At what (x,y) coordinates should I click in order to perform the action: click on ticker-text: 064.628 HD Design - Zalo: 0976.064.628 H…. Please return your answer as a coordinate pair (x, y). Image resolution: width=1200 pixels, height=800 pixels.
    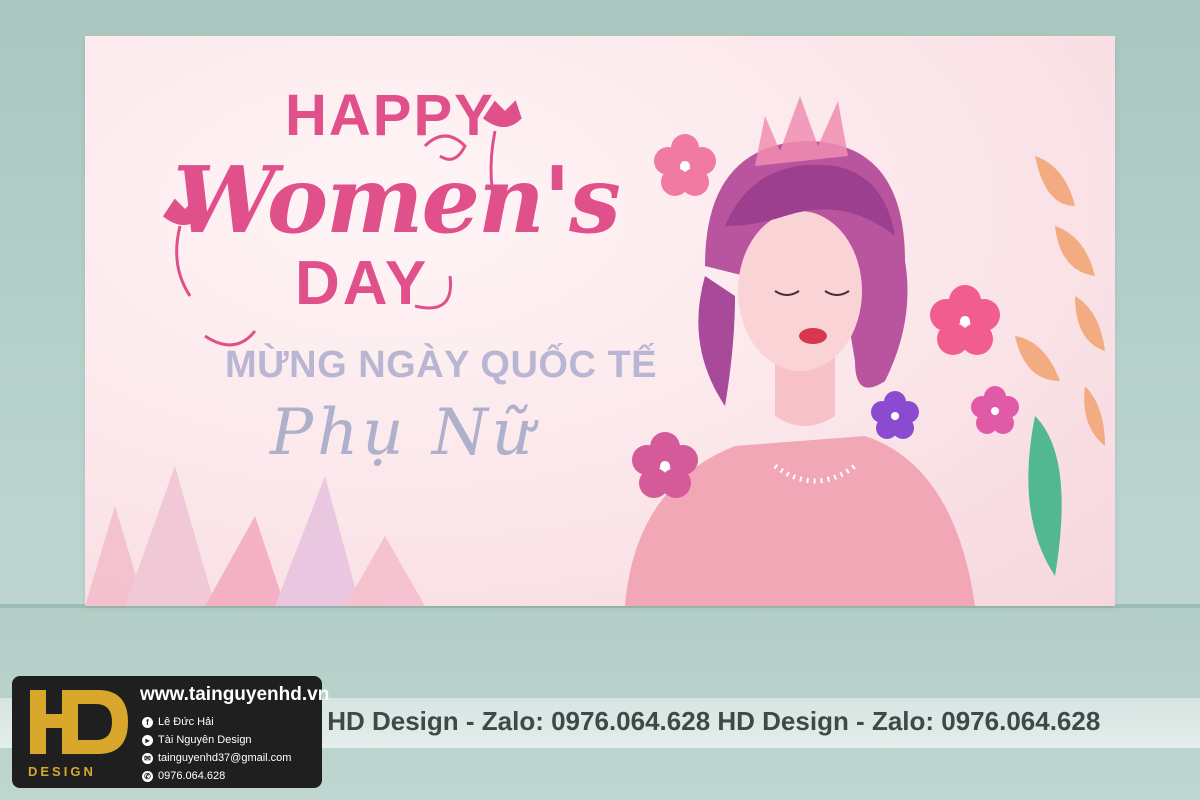
    Looking at the image, I should click on (663, 721).